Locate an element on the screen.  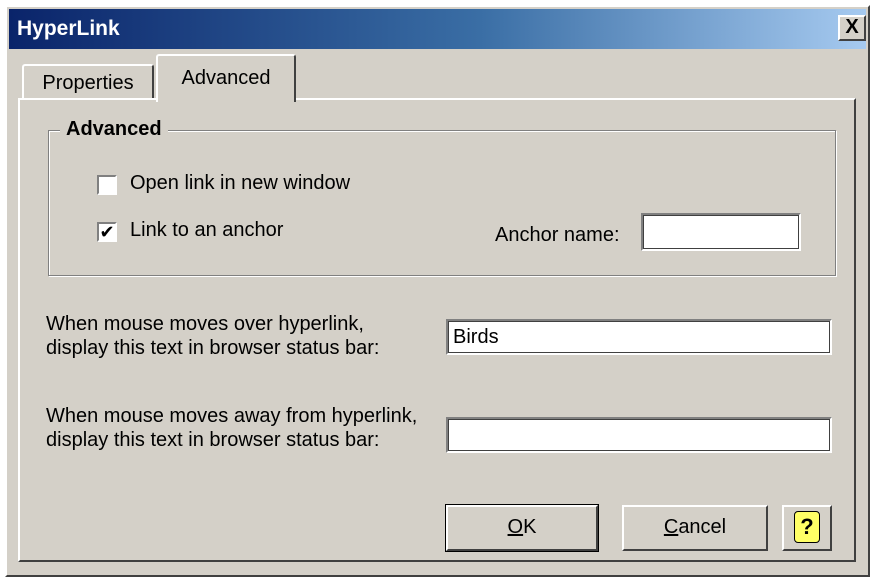
ok-label-rest: K is located at coordinates (530, 527).